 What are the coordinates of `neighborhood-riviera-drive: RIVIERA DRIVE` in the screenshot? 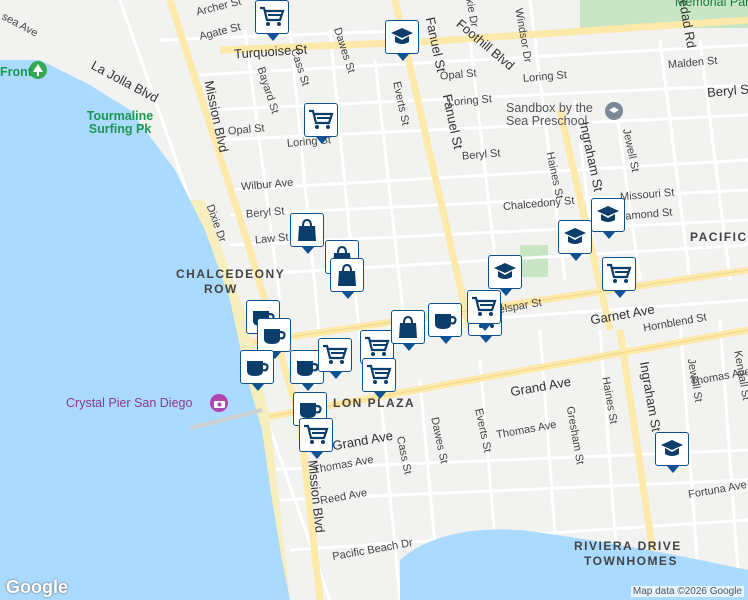 It's located at (628, 546).